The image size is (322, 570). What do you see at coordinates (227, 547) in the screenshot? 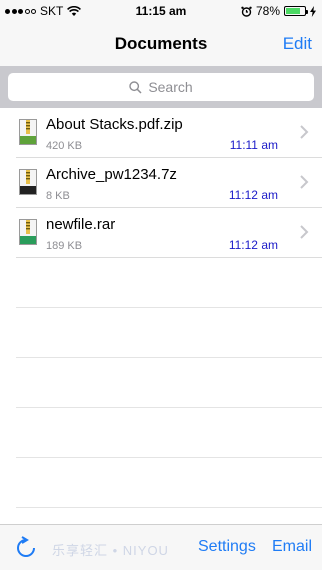
I see `settings-button: Settings` at bounding box center [227, 547].